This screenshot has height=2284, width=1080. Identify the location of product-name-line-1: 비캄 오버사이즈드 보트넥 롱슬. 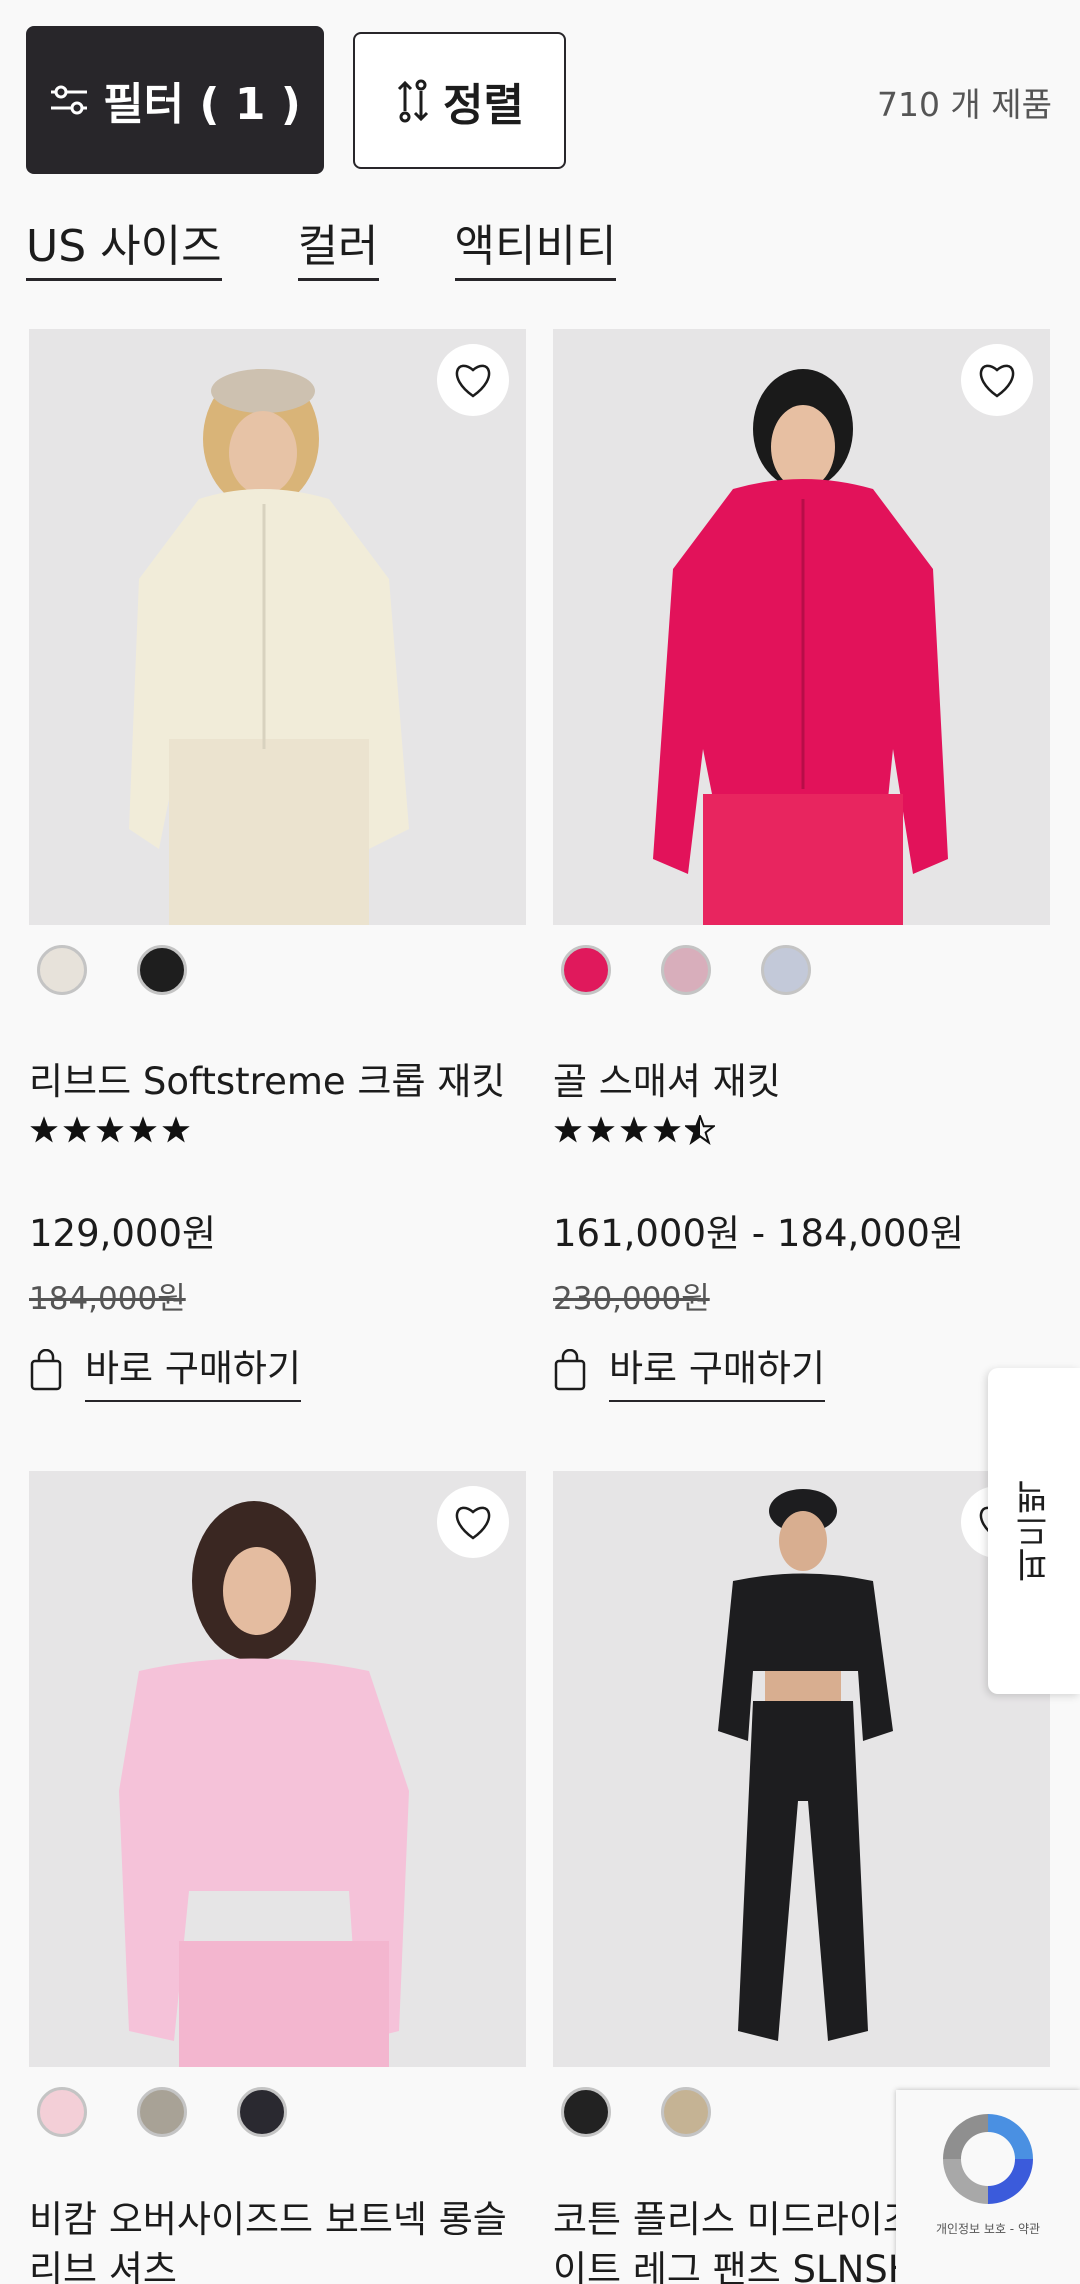
(268, 2219).